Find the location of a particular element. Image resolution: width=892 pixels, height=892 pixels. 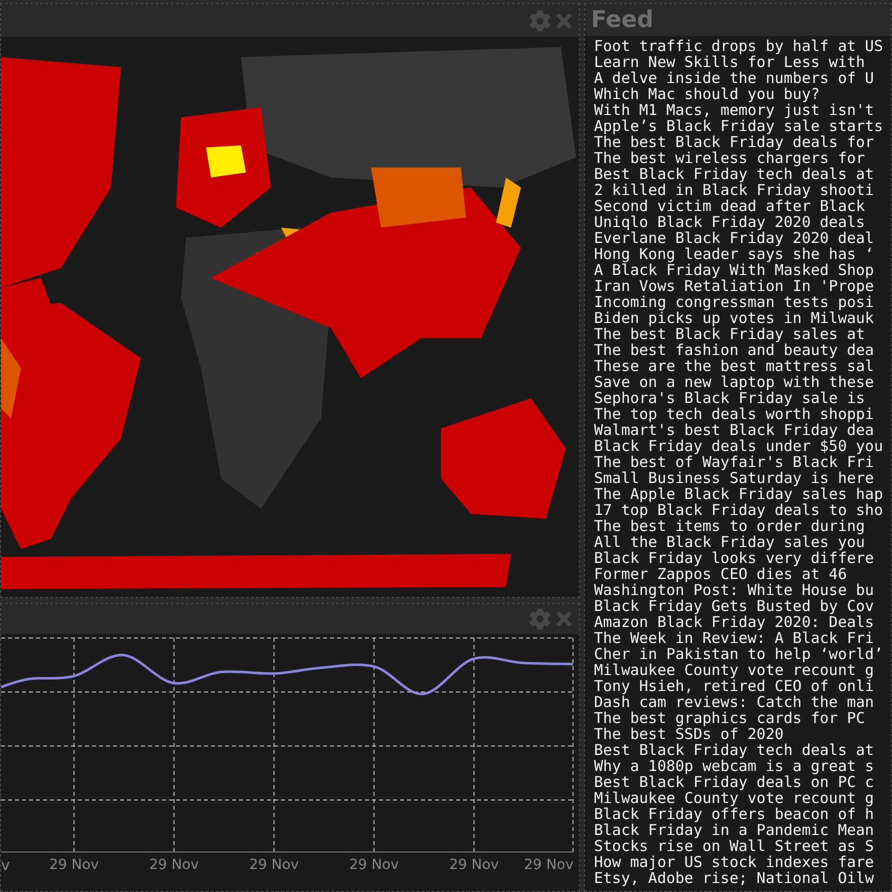

feed-item: Black Friday in a Pandemic Mean is located at coordinates (734, 830).